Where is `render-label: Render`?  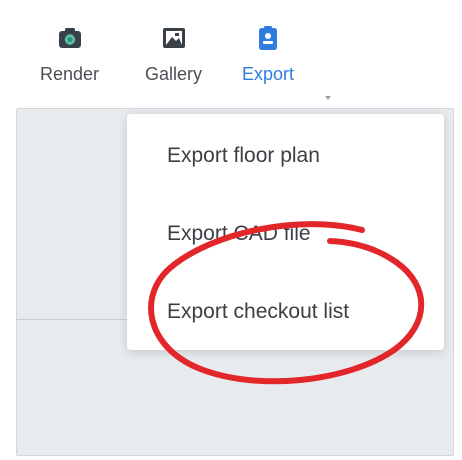
render-label: Render is located at coordinates (70, 74).